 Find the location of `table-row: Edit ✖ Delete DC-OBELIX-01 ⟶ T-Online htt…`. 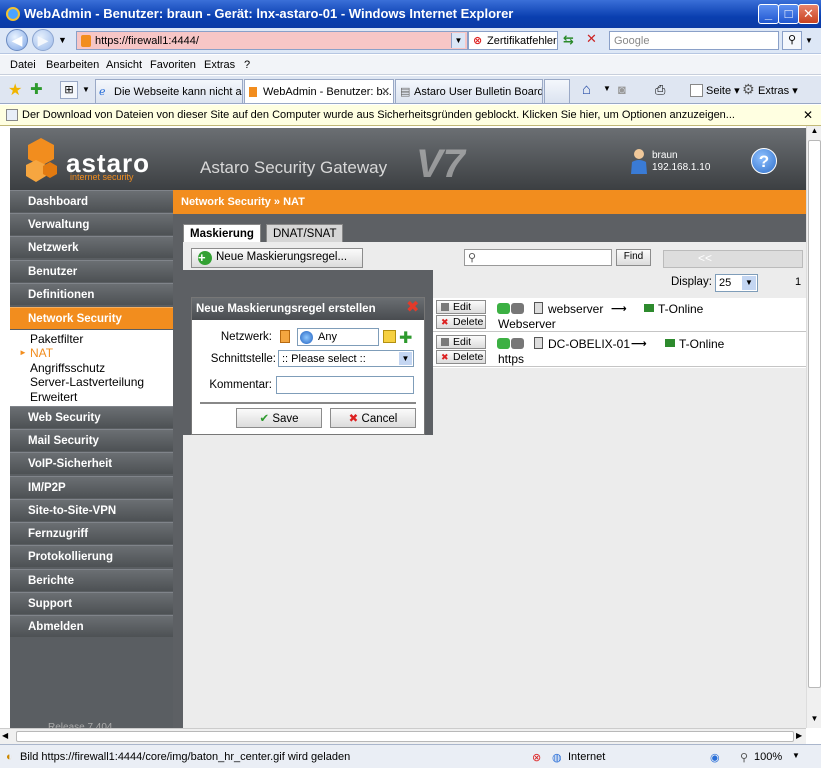

table-row: Edit ✖ Delete DC-OBELIX-01 ⟶ T-Online htt… is located at coordinates (619, 350).